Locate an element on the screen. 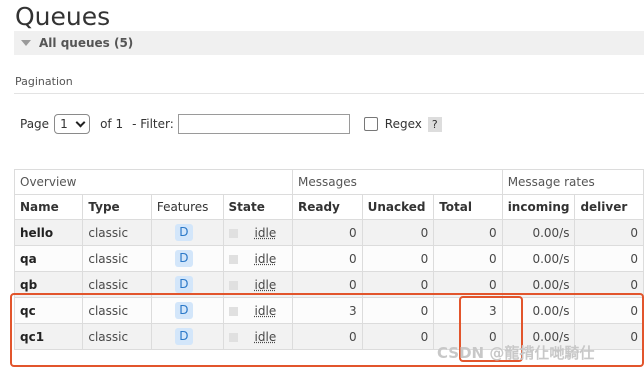 This screenshot has width=644, height=373. chevron-down-icon is located at coordinates (80, 122).